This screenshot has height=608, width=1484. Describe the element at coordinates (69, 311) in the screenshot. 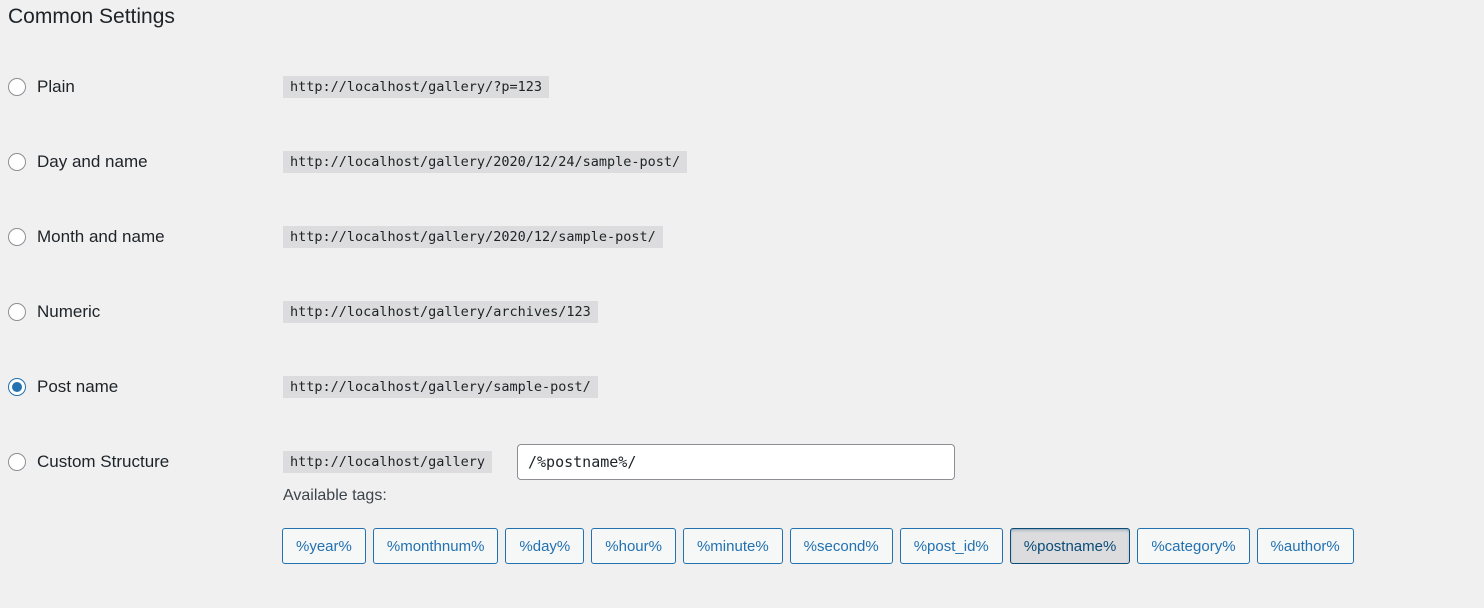

I see `radio-label: Numeric` at that location.